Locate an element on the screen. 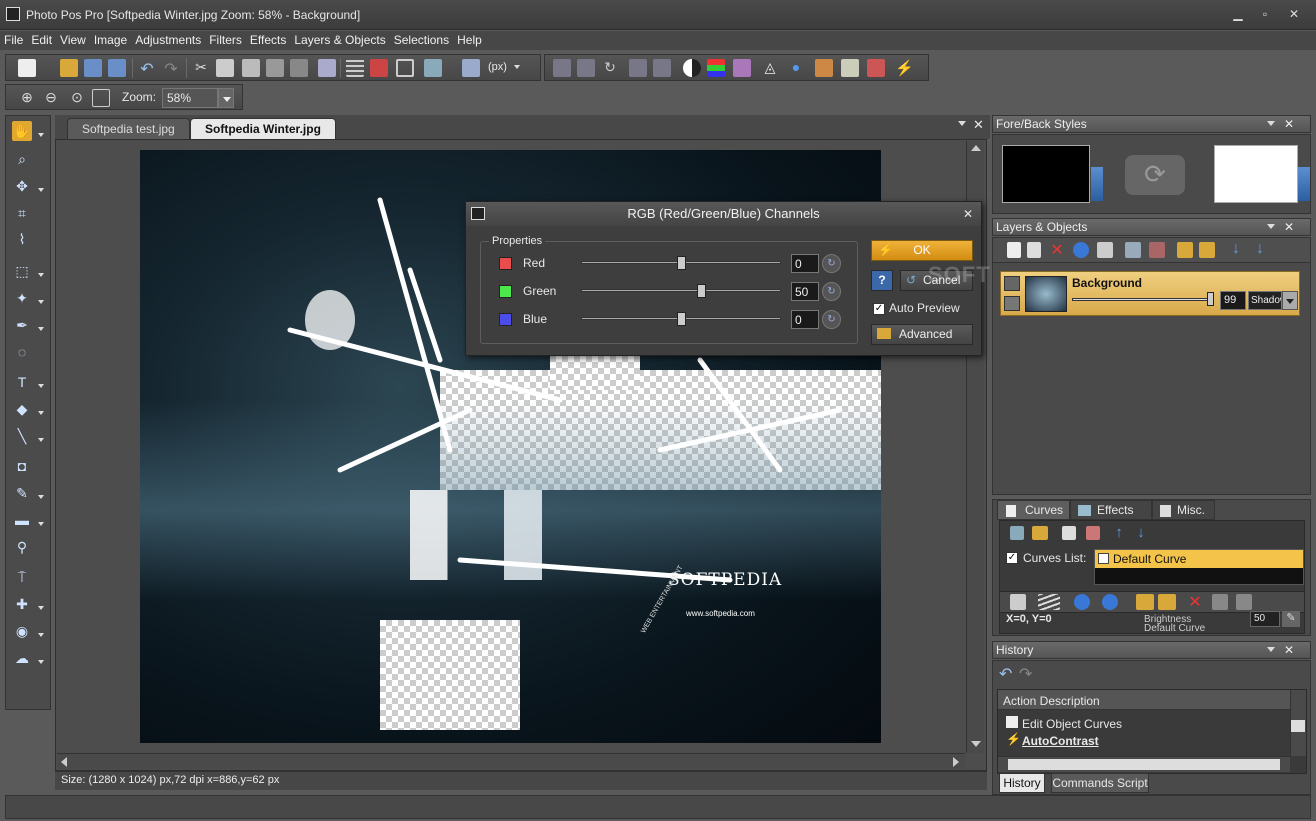 Image resolution: width=1316 pixels, height=821 pixels. channels-icon is located at coordinates (716, 68).